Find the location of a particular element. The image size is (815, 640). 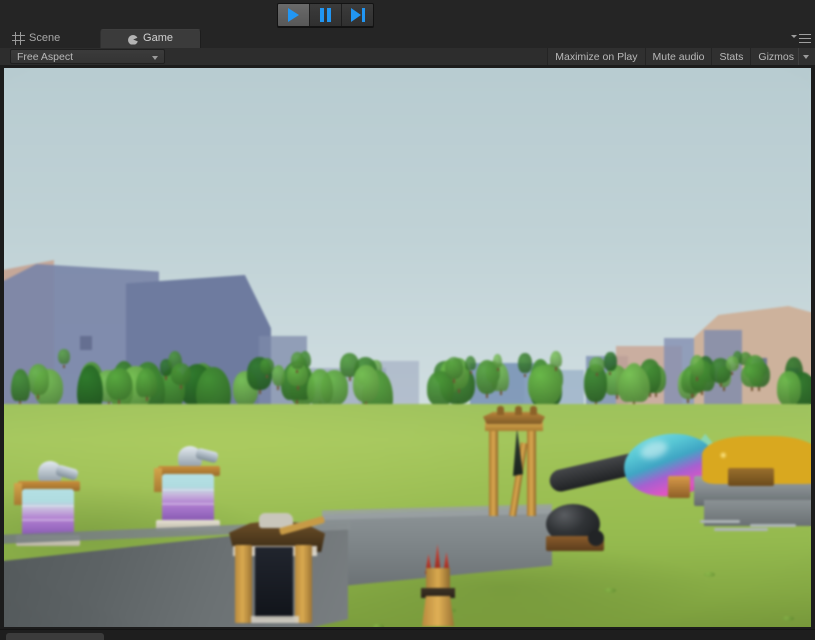

gold-treasure is located at coordinates (752, 483).